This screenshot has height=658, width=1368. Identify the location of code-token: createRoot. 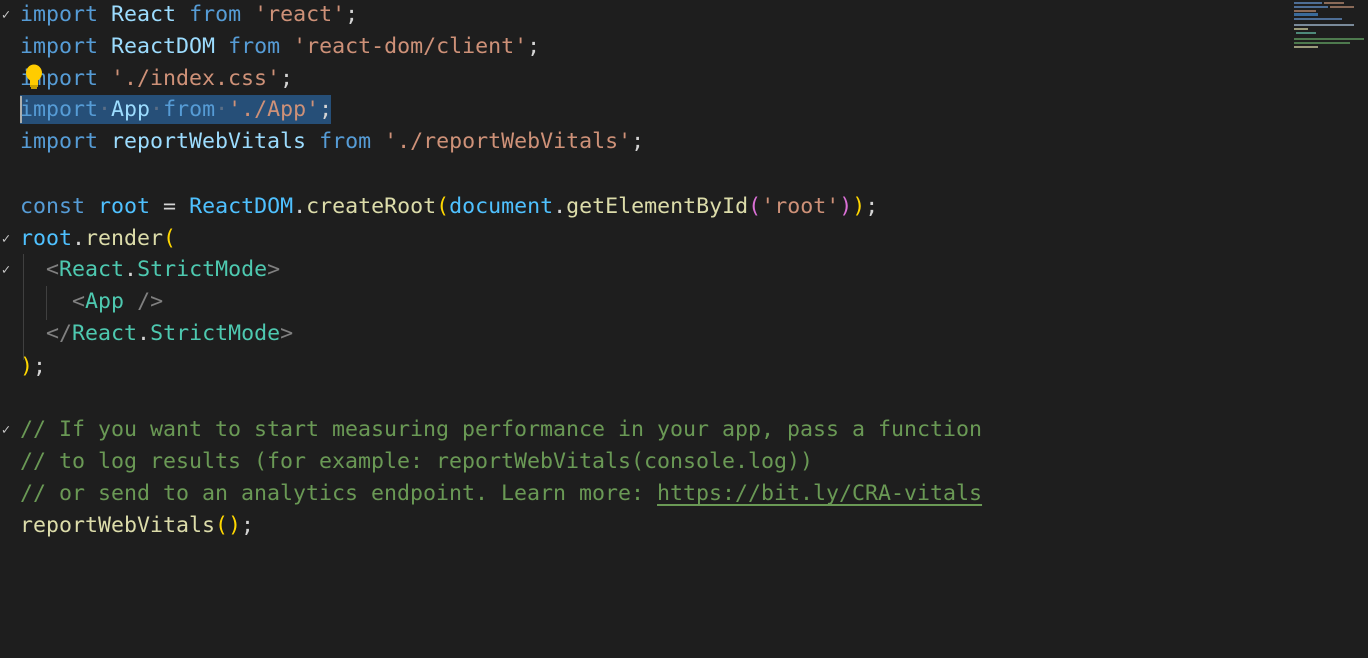
(371, 206).